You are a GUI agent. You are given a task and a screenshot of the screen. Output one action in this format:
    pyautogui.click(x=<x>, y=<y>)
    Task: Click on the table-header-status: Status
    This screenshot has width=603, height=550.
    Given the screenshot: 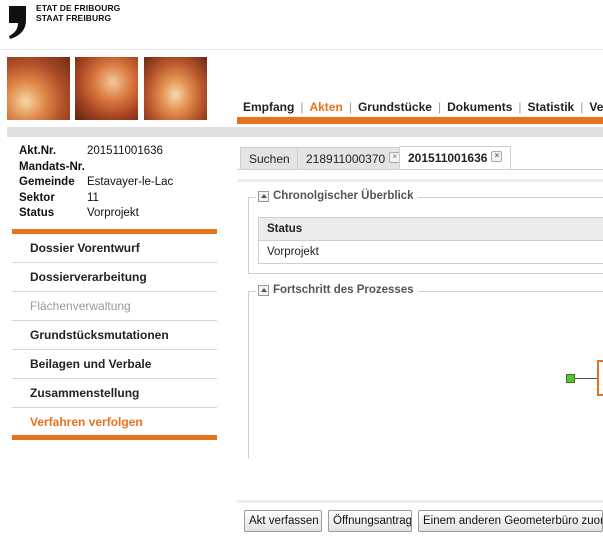 What is the action you would take?
    pyautogui.click(x=430, y=229)
    